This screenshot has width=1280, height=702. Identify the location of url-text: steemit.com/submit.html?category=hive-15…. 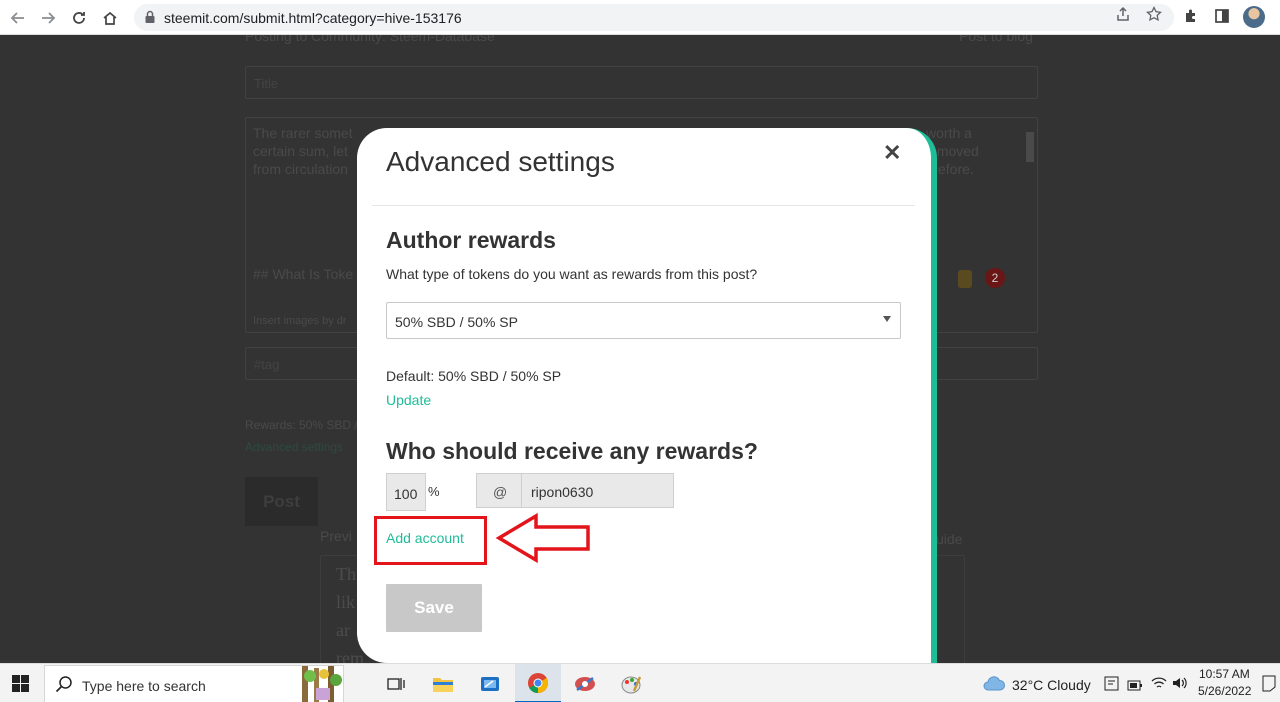
(313, 18).